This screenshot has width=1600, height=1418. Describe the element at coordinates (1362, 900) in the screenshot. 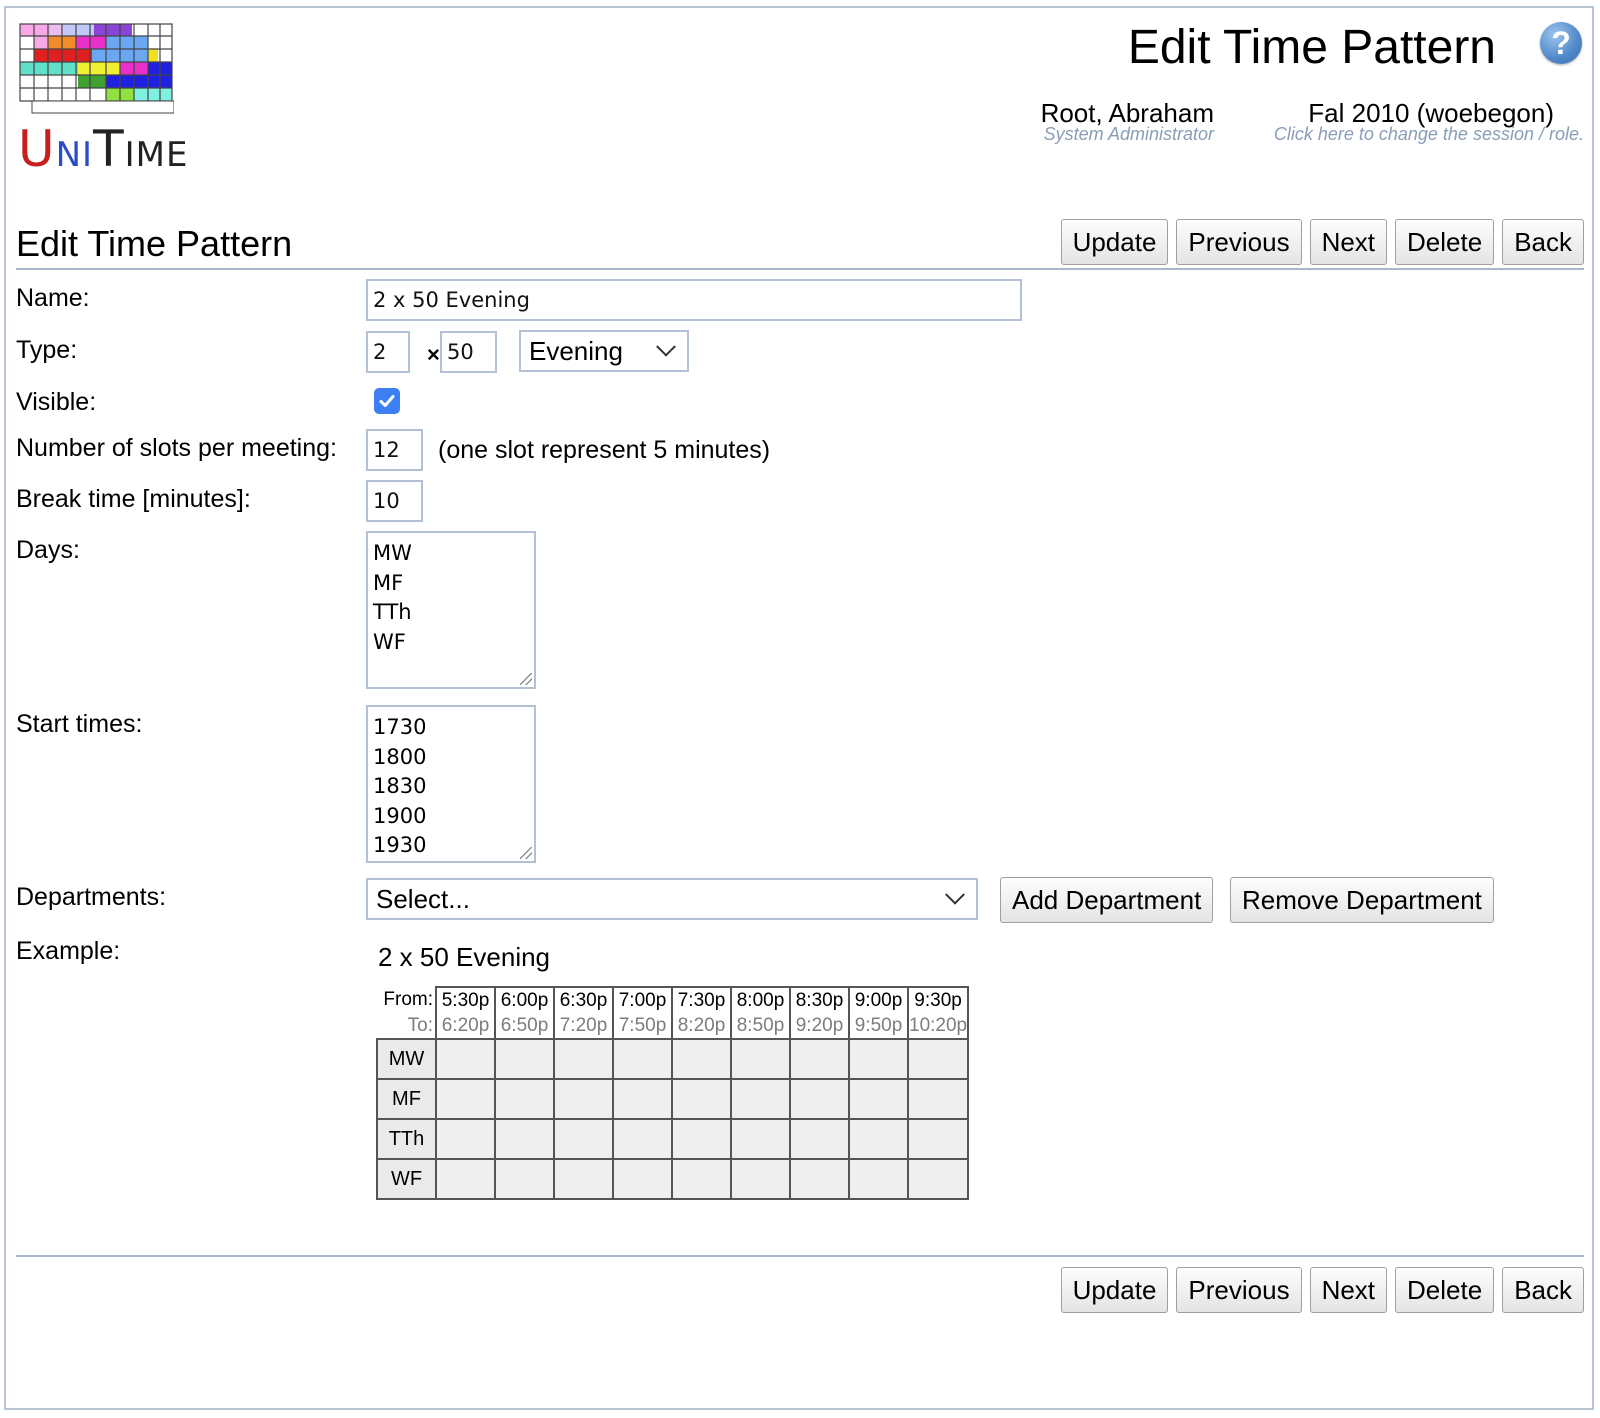

I see `remove-department-button: Remove Department` at that location.